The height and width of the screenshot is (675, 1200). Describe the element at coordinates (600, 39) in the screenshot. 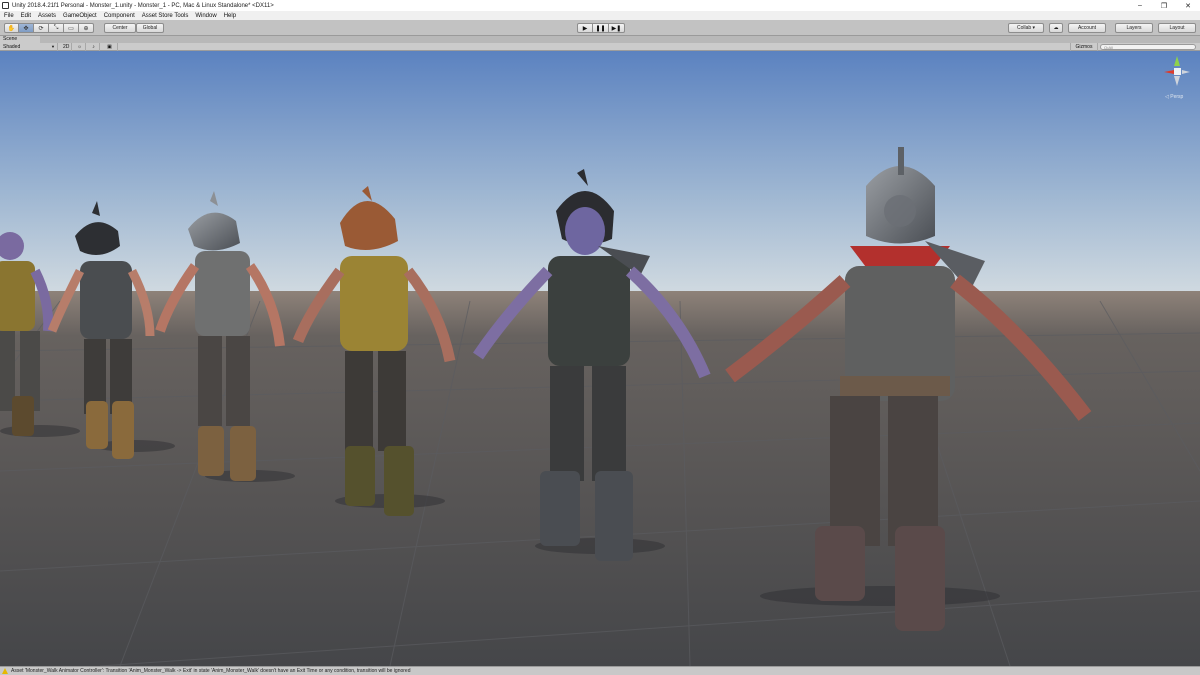

I see `scene-tab-bar: Scene` at that location.